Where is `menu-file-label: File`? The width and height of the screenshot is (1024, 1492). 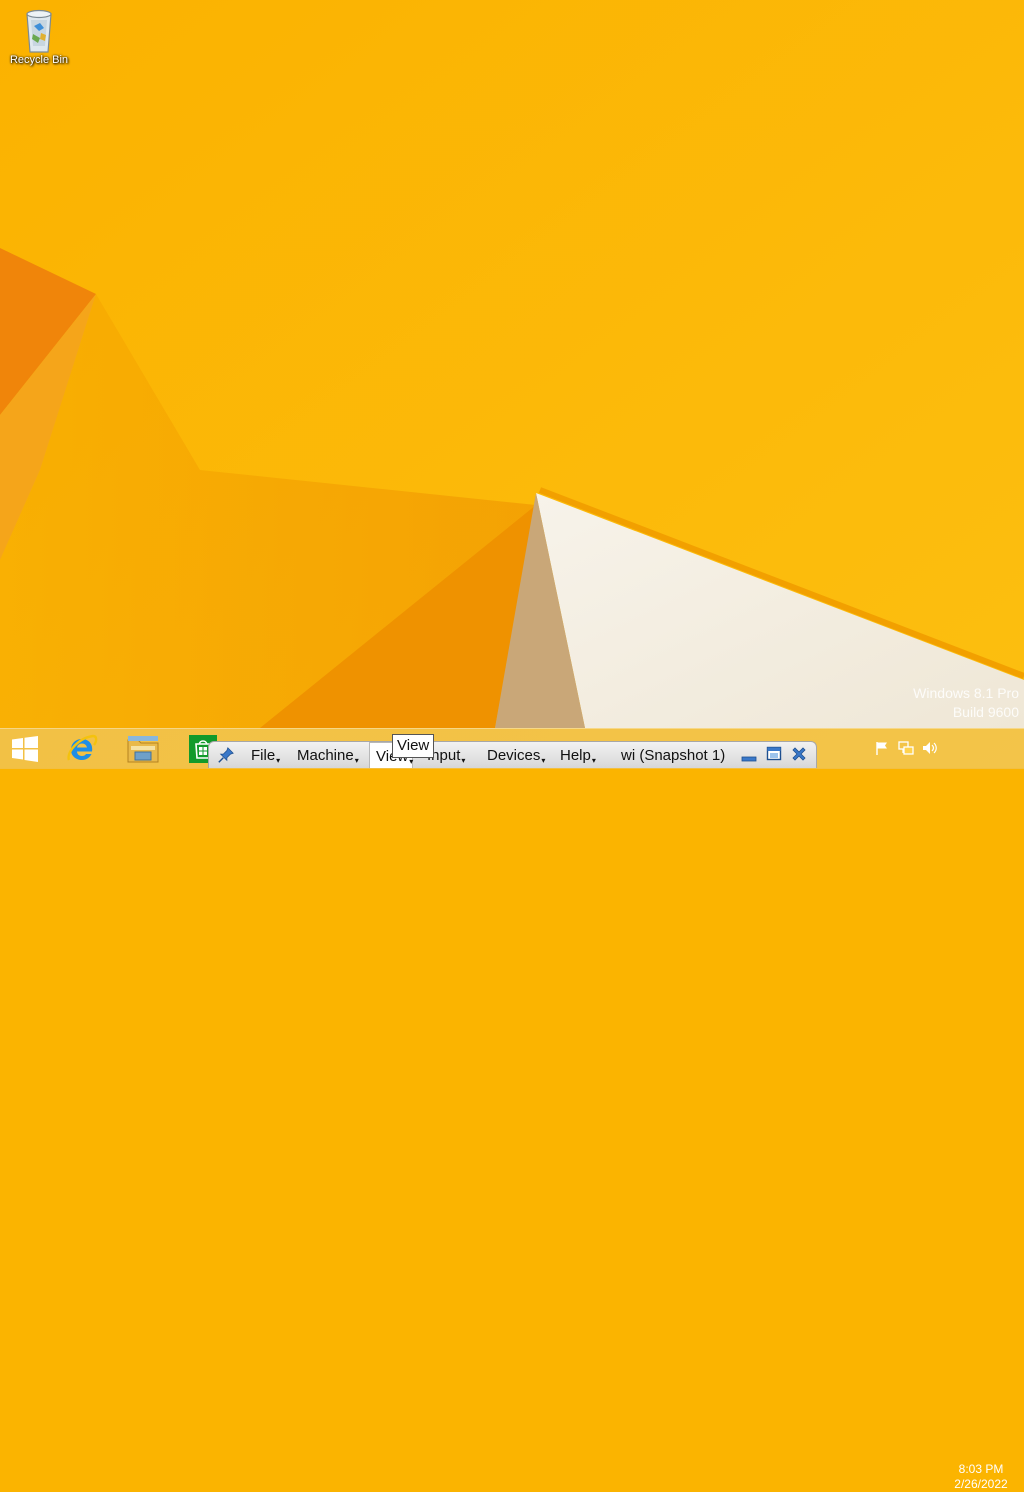 menu-file-label: File is located at coordinates (263, 755).